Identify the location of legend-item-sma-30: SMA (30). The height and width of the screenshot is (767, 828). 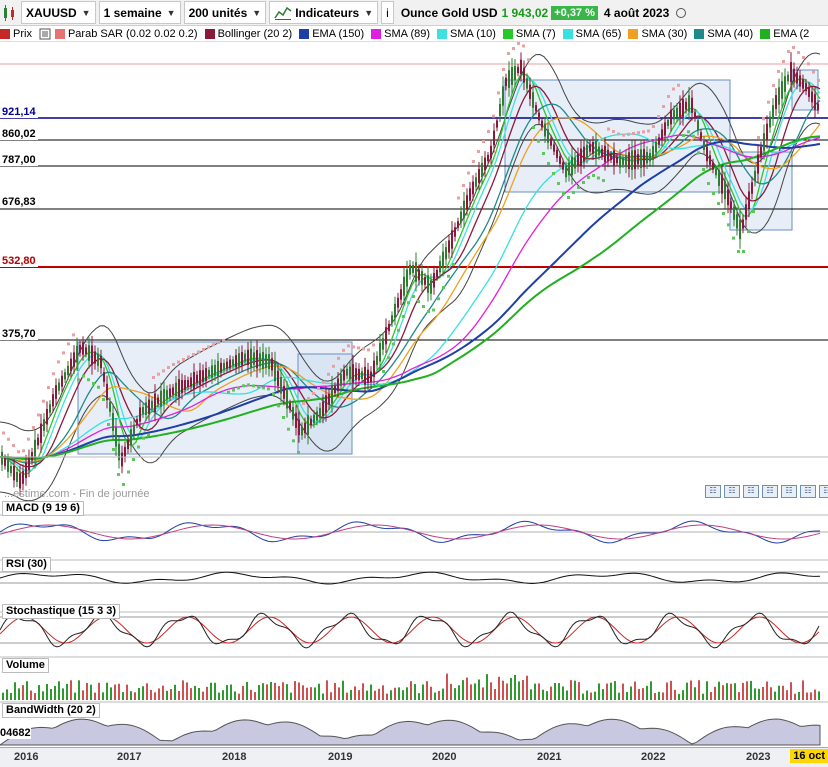
(657, 34).